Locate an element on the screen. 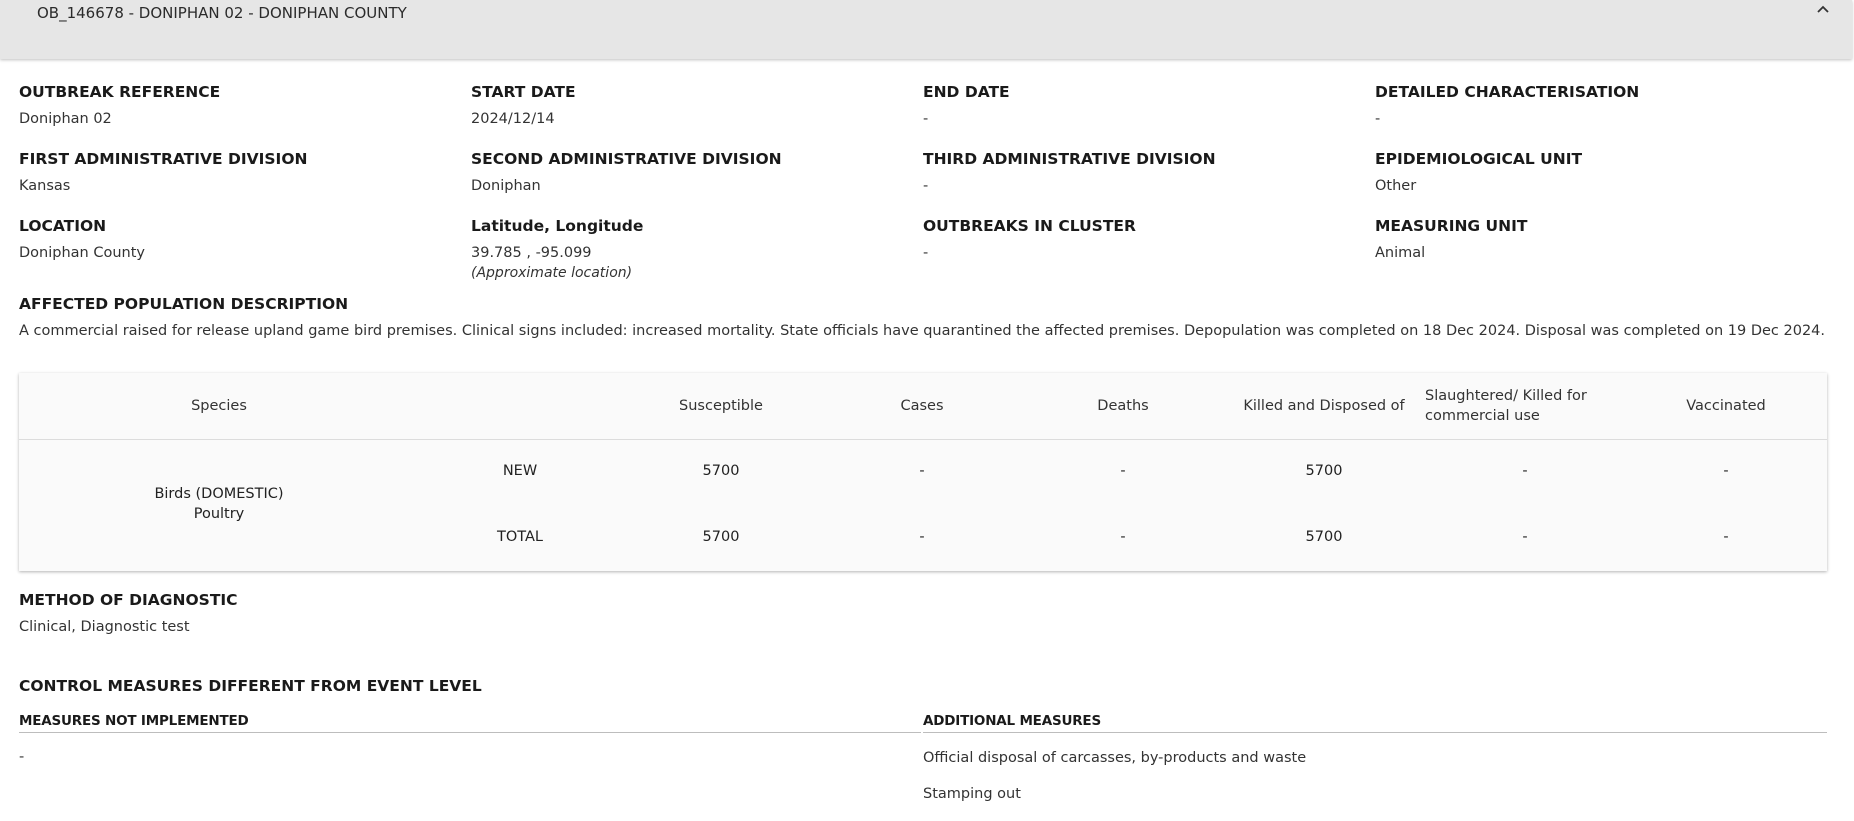 This screenshot has width=1854, height=821. method-of-diagnostic-label: METHOD OF DIAGNOSTIC is located at coordinates (128, 600).